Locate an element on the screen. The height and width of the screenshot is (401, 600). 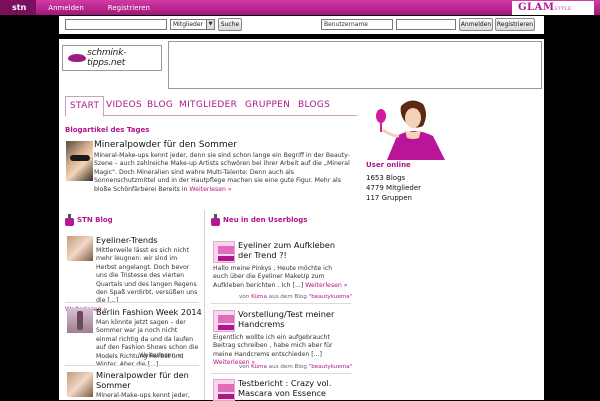
tab-blog: BLOG is located at coordinates (160, 105).